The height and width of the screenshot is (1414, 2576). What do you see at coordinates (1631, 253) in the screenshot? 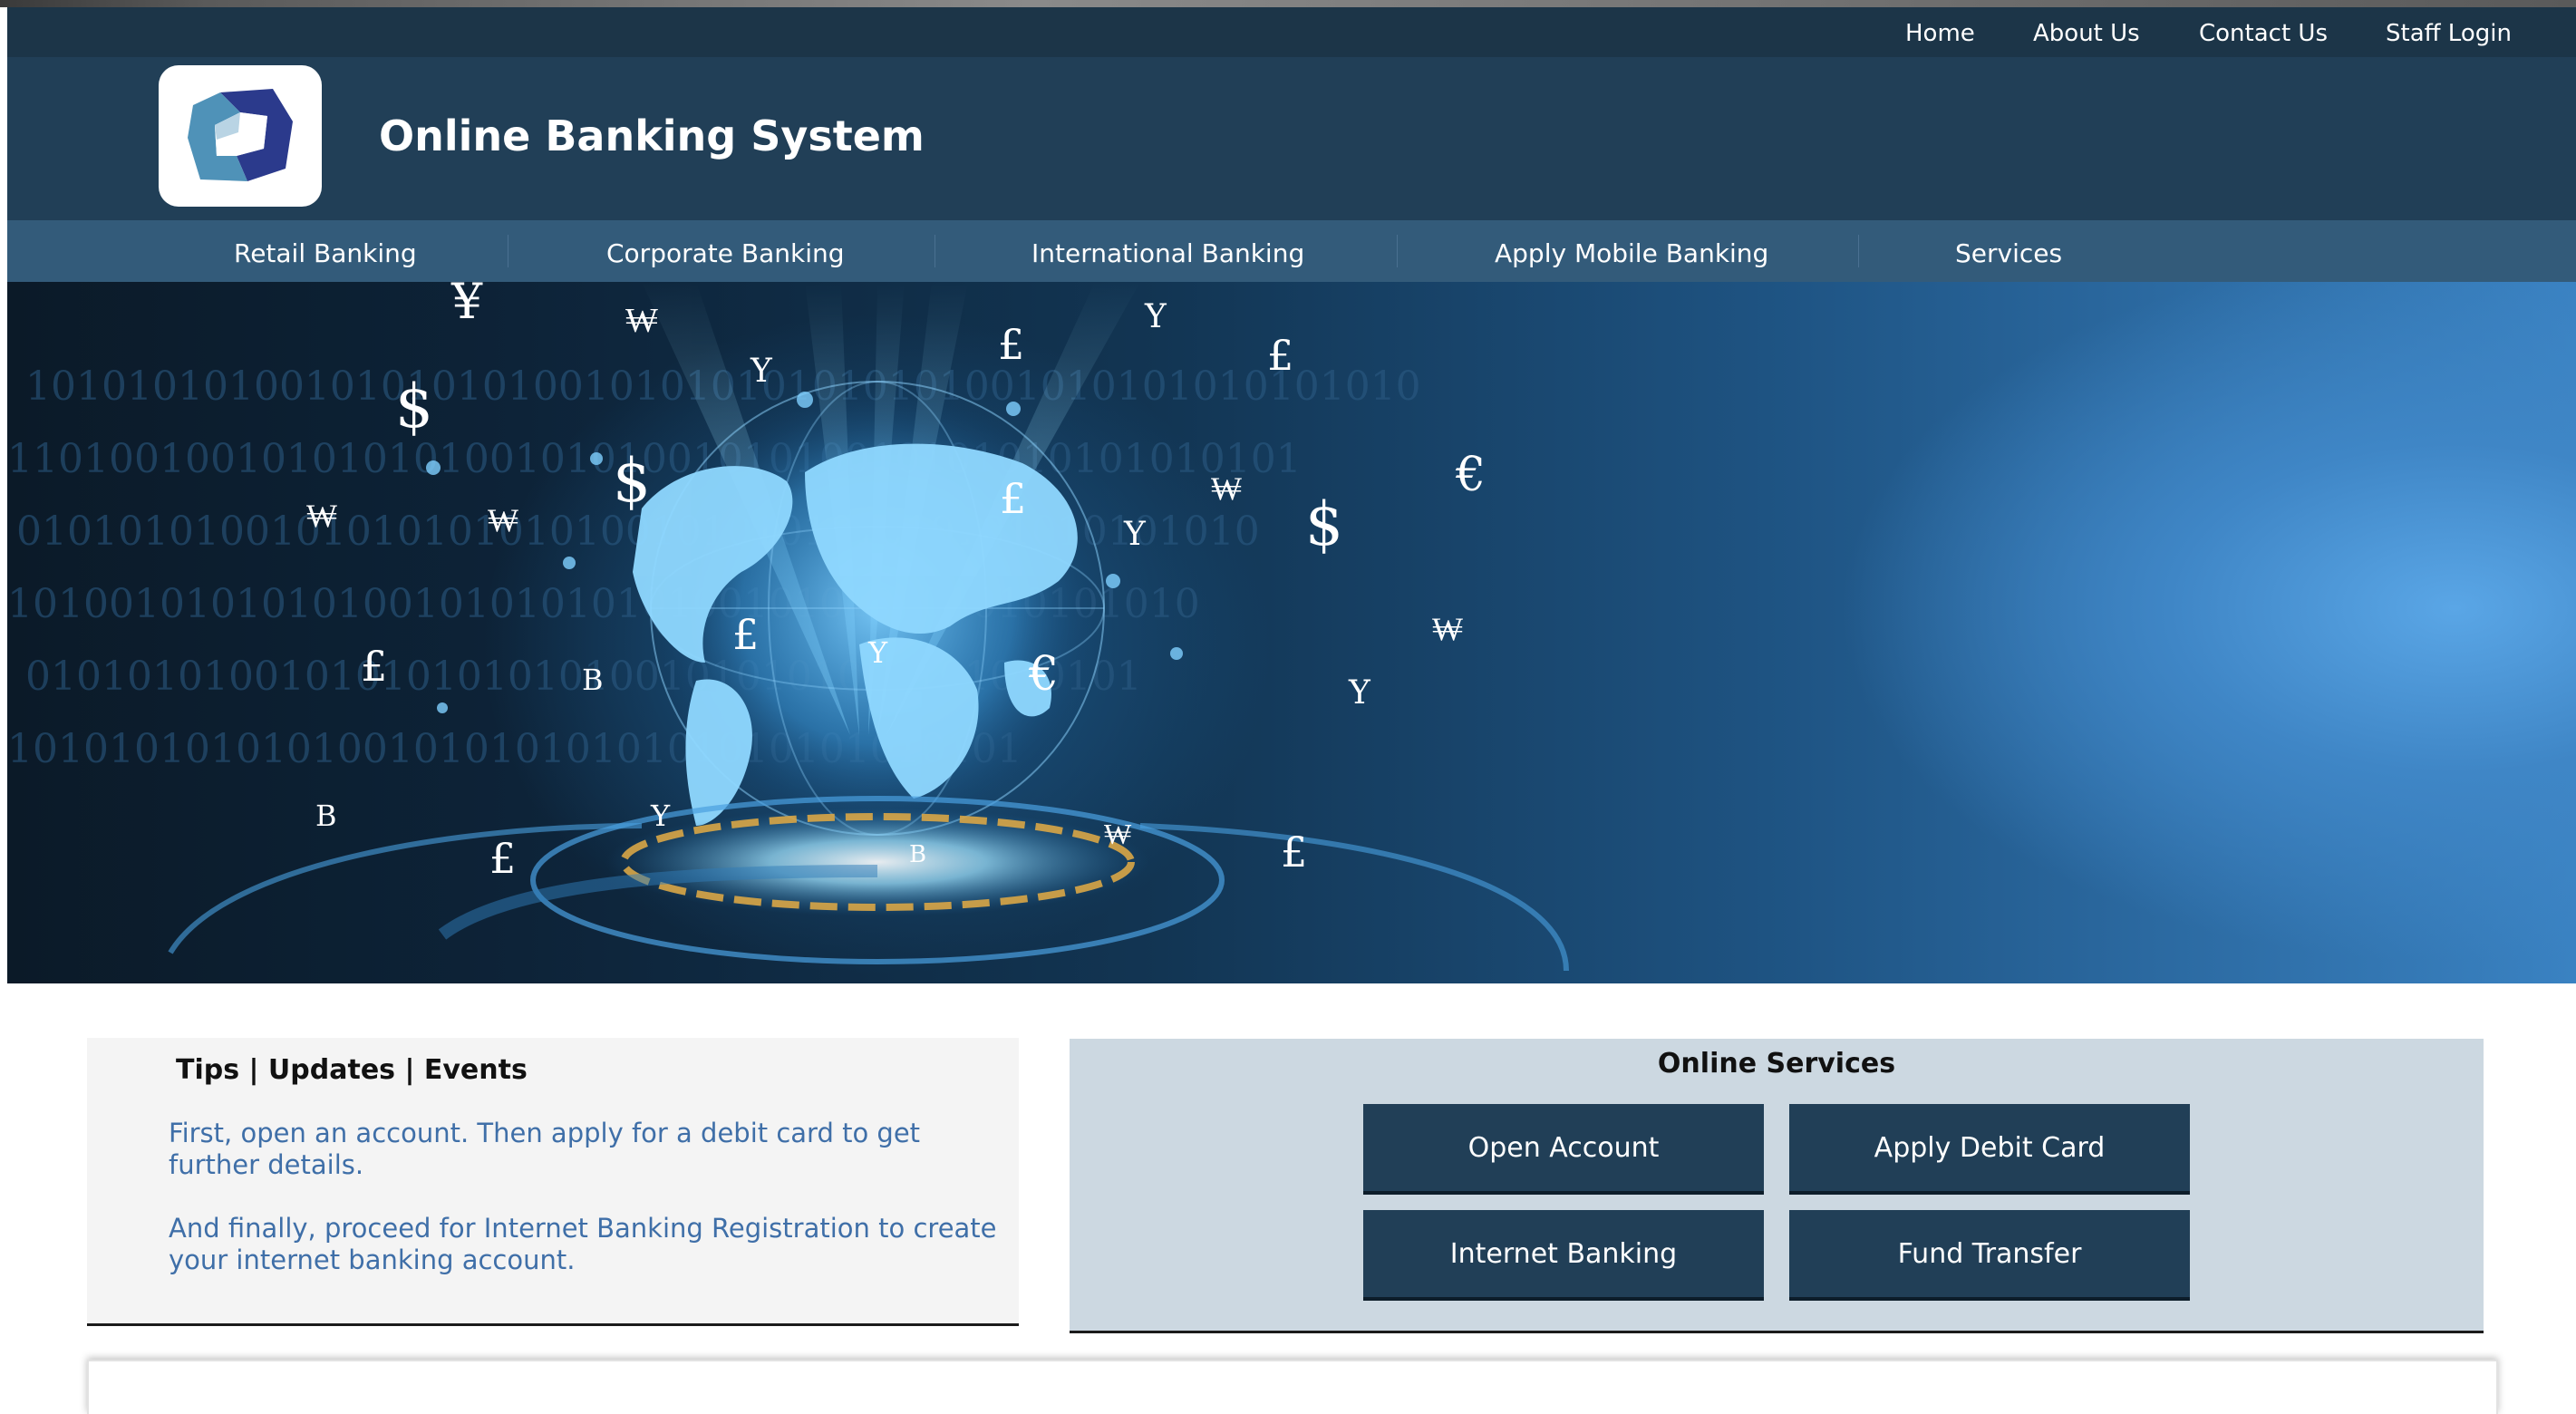
I see `nav-apply-mobile-banking: Apply Mobile Banking` at bounding box center [1631, 253].